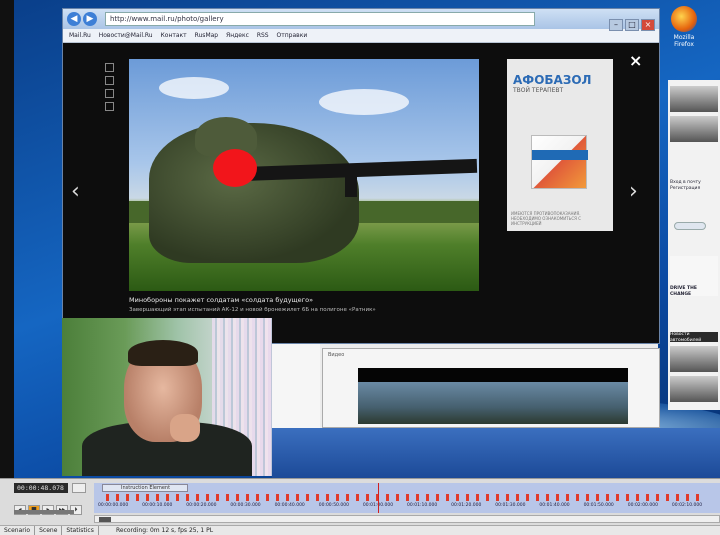 The image size is (720, 535). I want to click on rc-register-link: Регистрация, so click(694, 189).